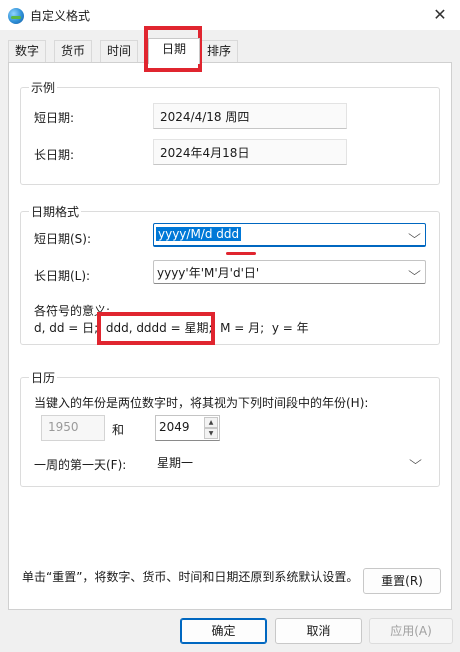  Describe the element at coordinates (73, 428) in the screenshot. I see `year-from-field: 1950` at that location.